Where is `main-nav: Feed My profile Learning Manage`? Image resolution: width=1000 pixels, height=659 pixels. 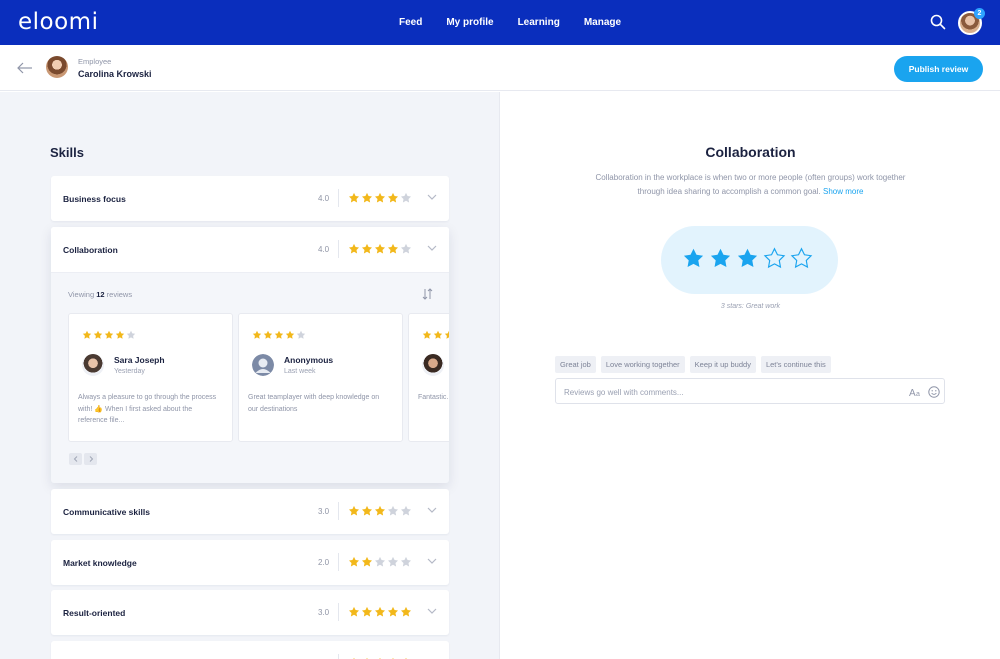
main-nav: Feed My profile Learning Manage is located at coordinates (522, 22).